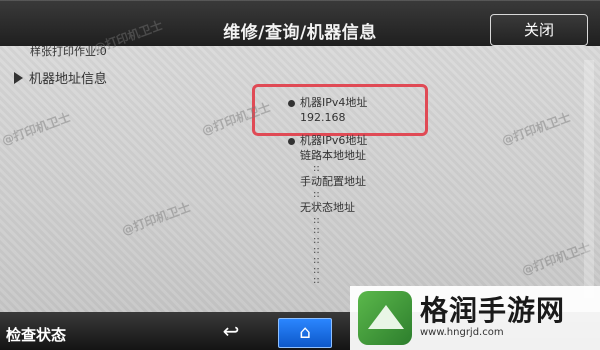 The width and height of the screenshot is (600, 350). Describe the element at coordinates (316, 168) in the screenshot. I see `link-local-value: ::` at that location.